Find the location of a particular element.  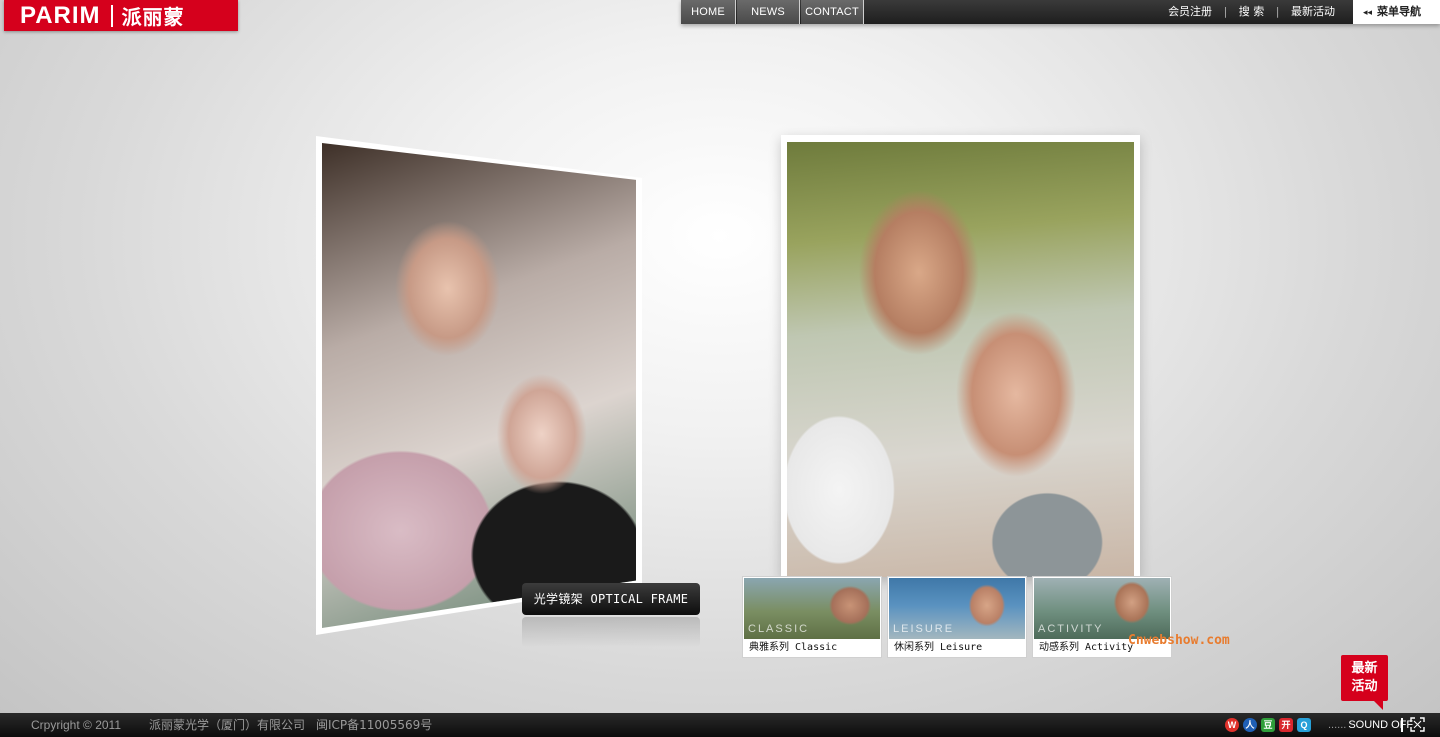

top-links: 会员注册 | 搜 索 | 最新活动 is located at coordinates (1251, 12).